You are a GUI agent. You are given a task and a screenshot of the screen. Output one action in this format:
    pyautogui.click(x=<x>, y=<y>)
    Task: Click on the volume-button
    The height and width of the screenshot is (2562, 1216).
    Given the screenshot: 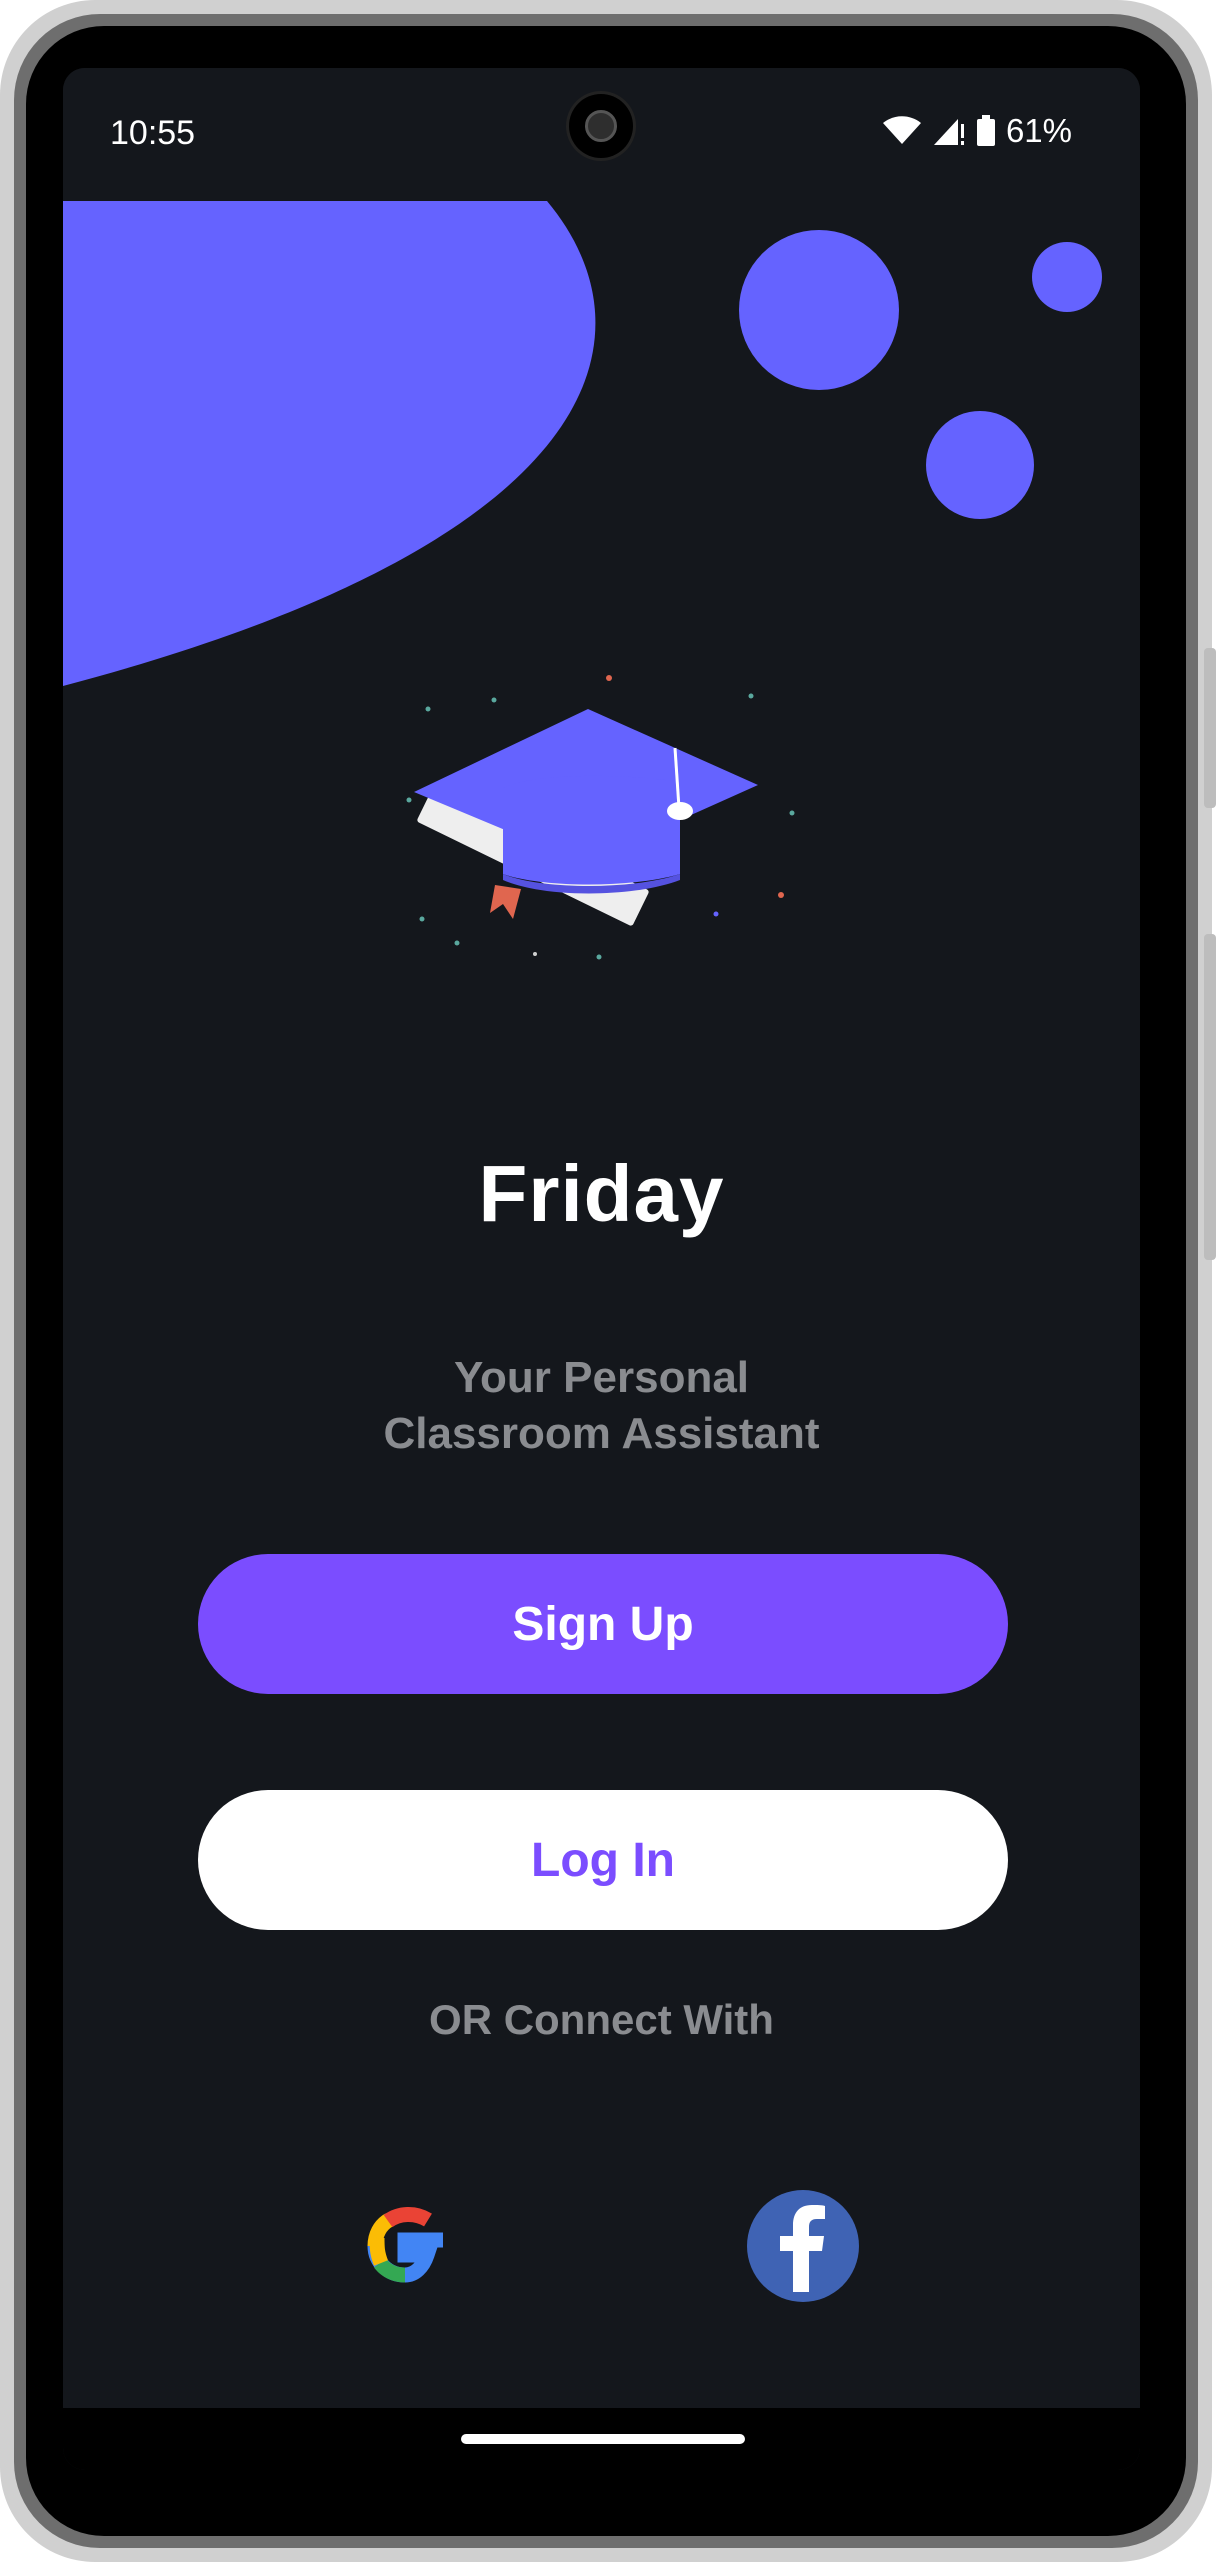 What is the action you would take?
    pyautogui.click(x=1210, y=728)
    